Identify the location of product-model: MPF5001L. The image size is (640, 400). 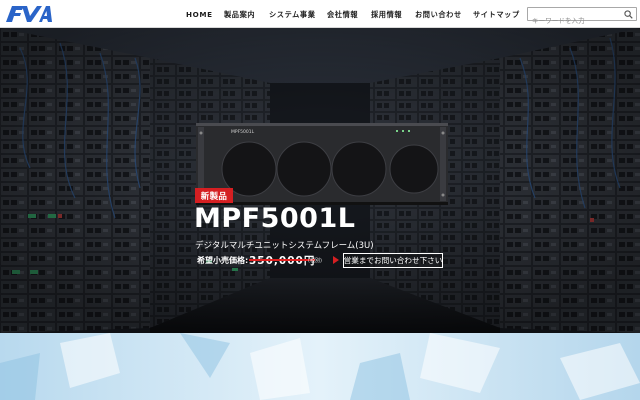
(275, 218).